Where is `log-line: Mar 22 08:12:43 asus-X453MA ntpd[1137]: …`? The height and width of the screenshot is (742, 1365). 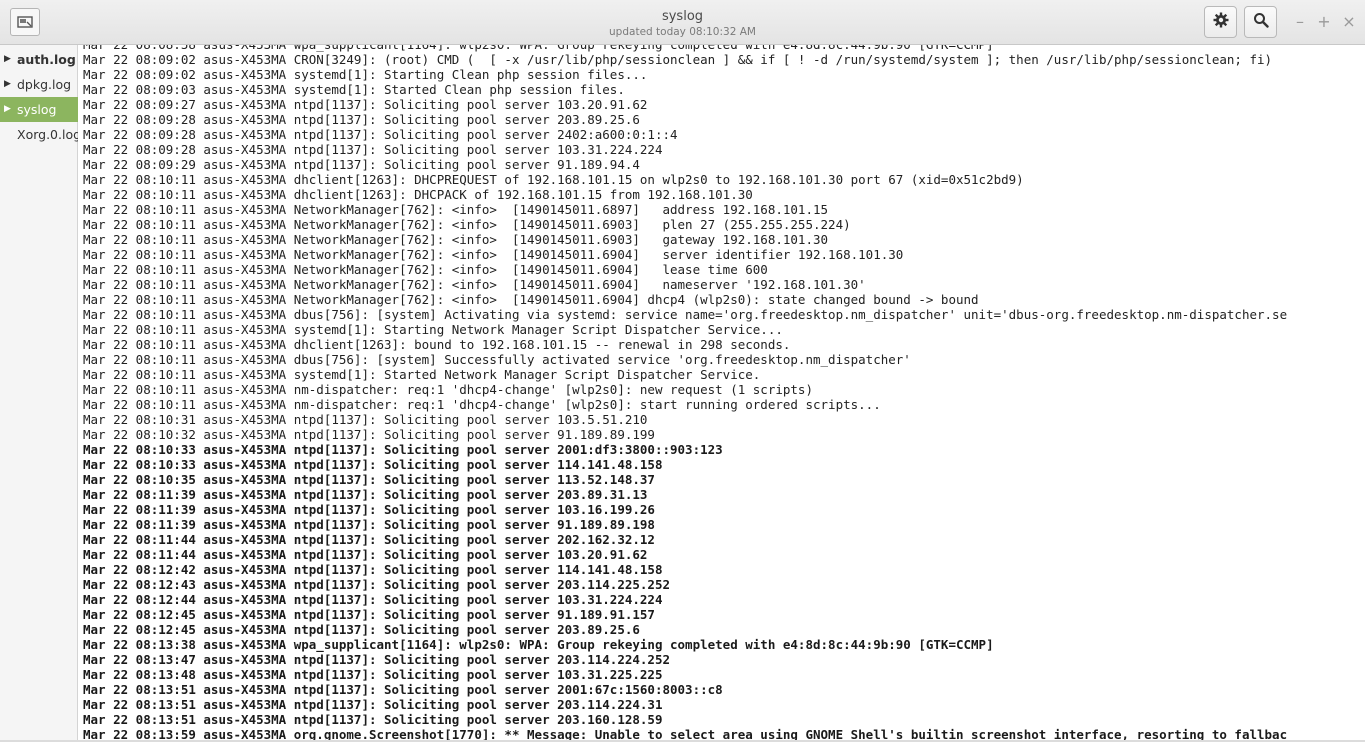
log-line: Mar 22 08:12:43 asus-X453MA ntpd[1137]: … is located at coordinates (376, 584).